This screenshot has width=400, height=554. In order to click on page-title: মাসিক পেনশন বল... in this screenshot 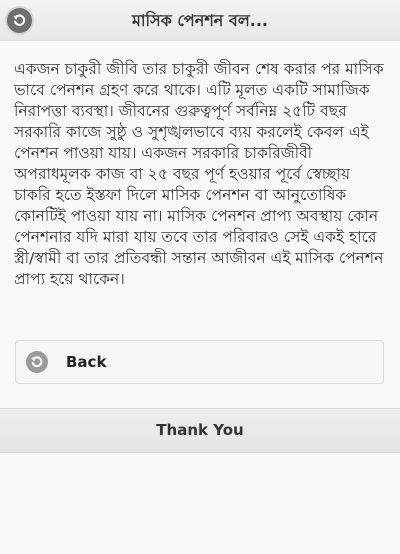, I will do `click(200, 20)`.